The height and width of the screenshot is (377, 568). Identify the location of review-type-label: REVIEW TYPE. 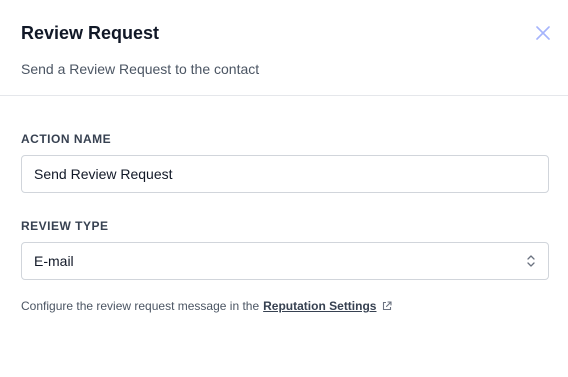
(65, 226).